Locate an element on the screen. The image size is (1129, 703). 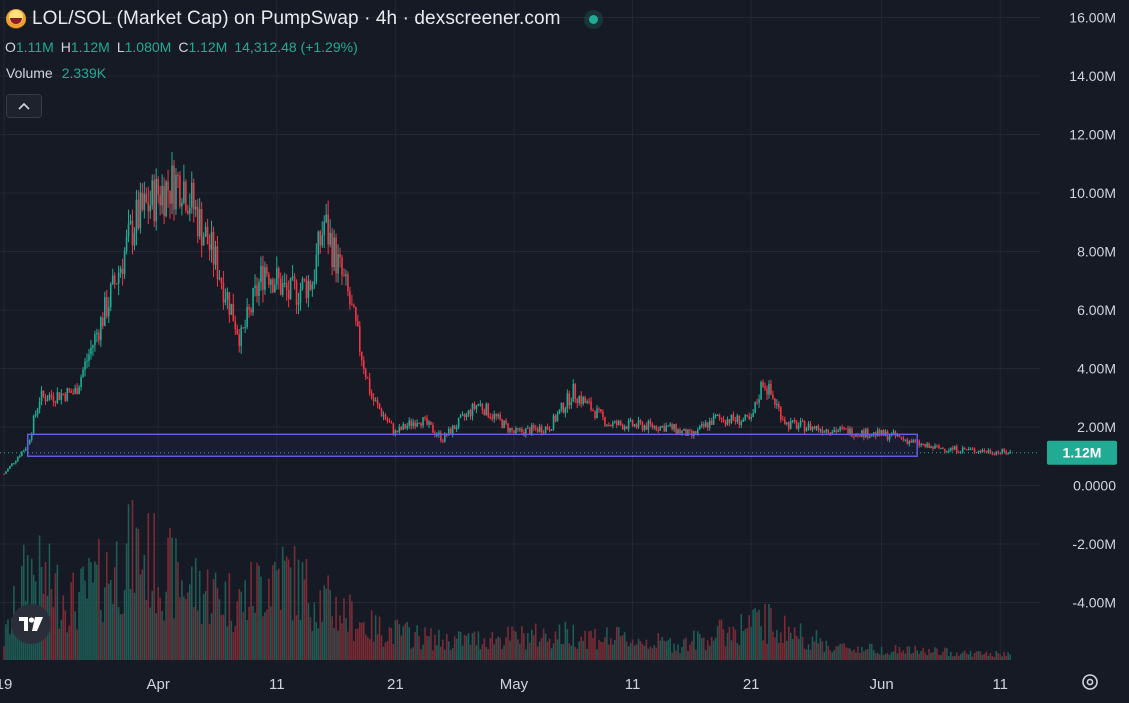
y-tick-label: -4.00M is located at coordinates (1094, 603).